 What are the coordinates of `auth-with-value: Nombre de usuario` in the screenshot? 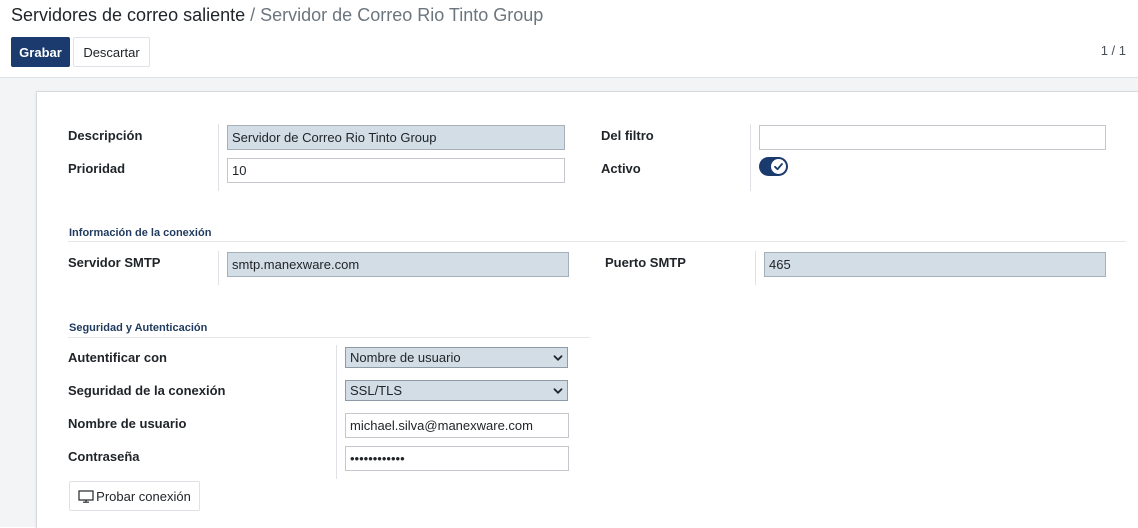 It's located at (405, 357).